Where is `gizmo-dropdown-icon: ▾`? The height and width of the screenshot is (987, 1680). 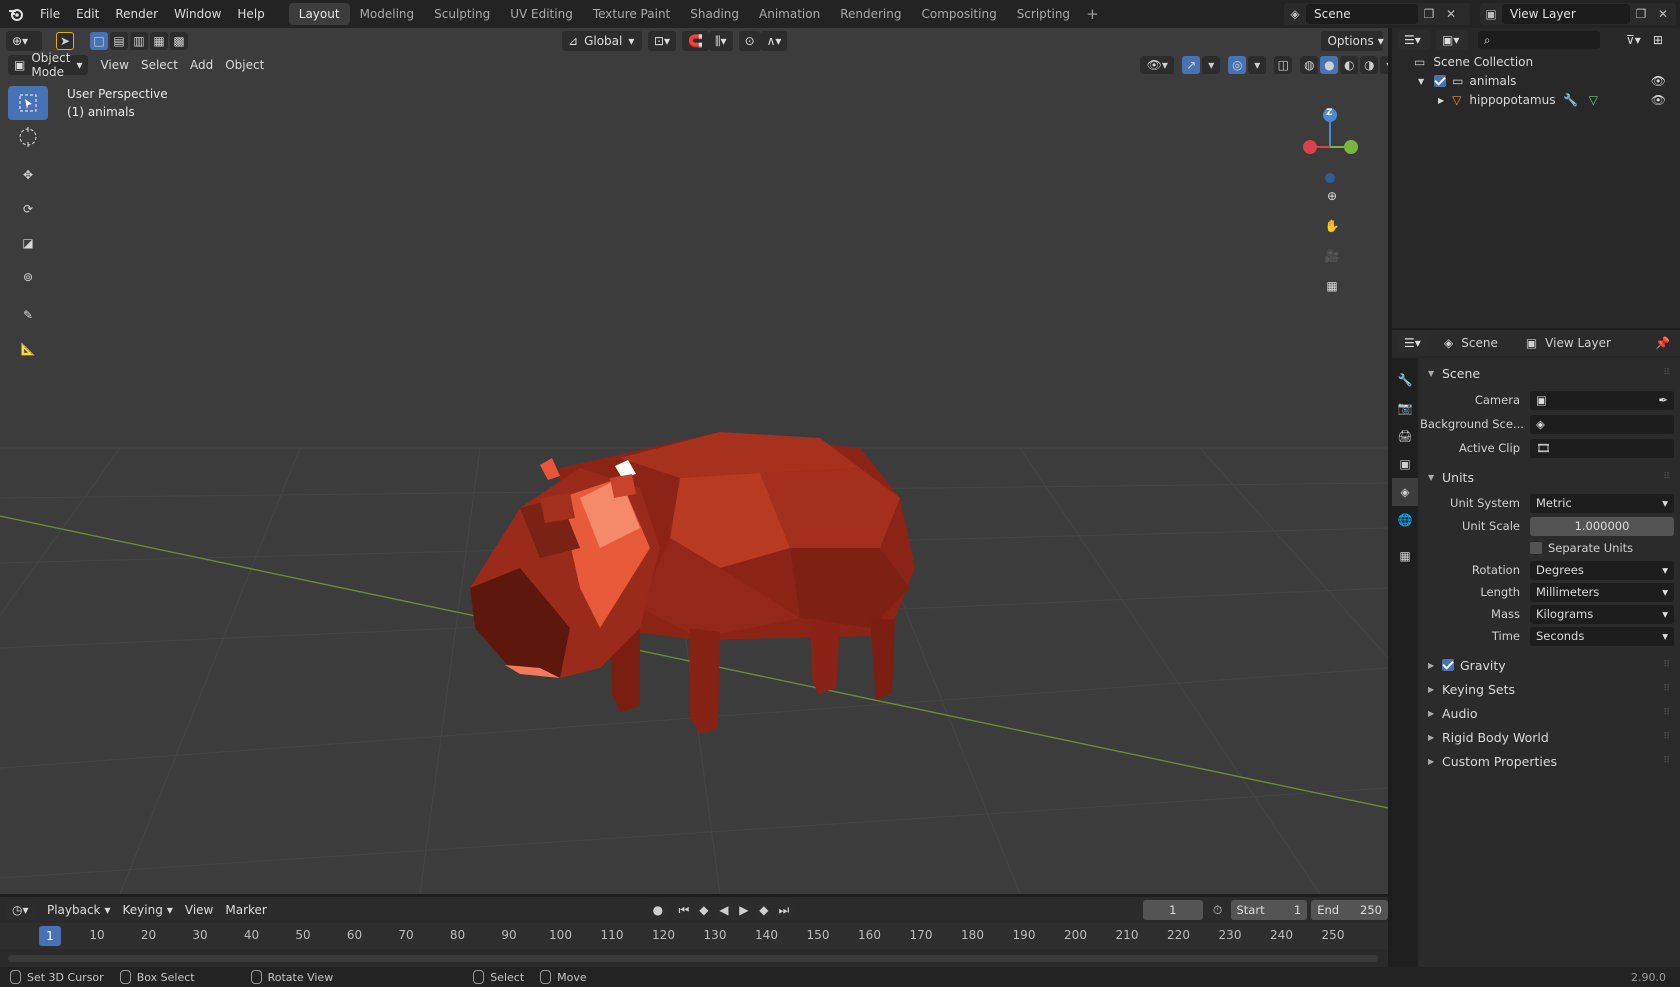
gizmo-dropdown-icon: ▾ is located at coordinates (1211, 65).